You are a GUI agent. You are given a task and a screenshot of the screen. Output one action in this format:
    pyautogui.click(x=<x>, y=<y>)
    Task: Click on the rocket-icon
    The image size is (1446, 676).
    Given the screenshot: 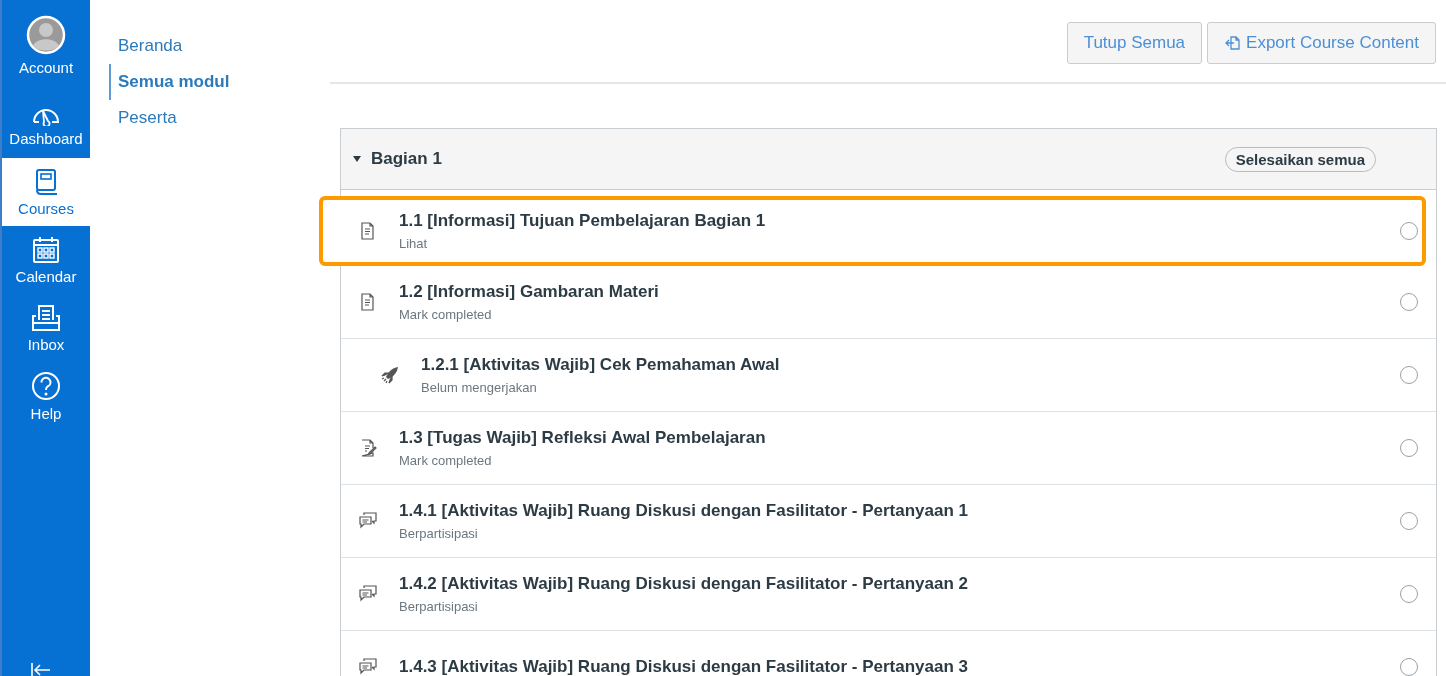 What is the action you would take?
    pyautogui.click(x=390, y=375)
    